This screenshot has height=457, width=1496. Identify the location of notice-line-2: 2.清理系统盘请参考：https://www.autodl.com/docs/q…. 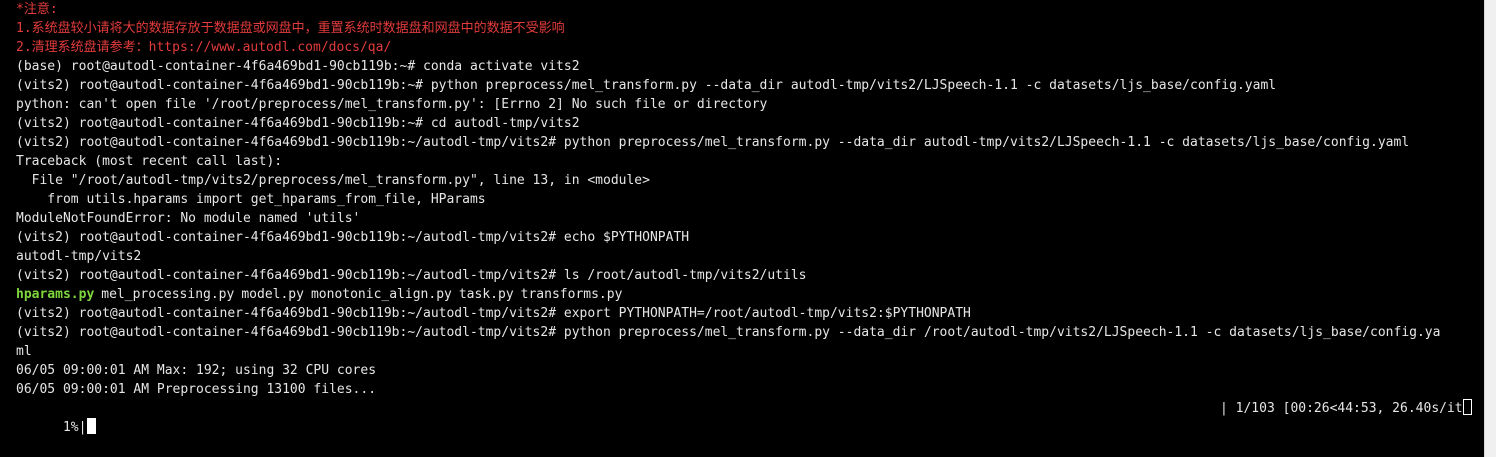
(204, 47).